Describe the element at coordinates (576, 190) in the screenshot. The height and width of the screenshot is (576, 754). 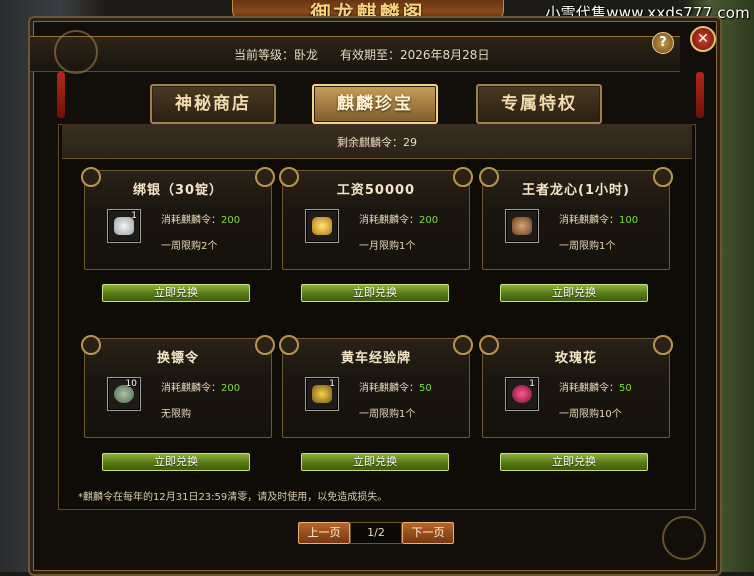
I see `item-name: 王者龙心(1小时)` at that location.